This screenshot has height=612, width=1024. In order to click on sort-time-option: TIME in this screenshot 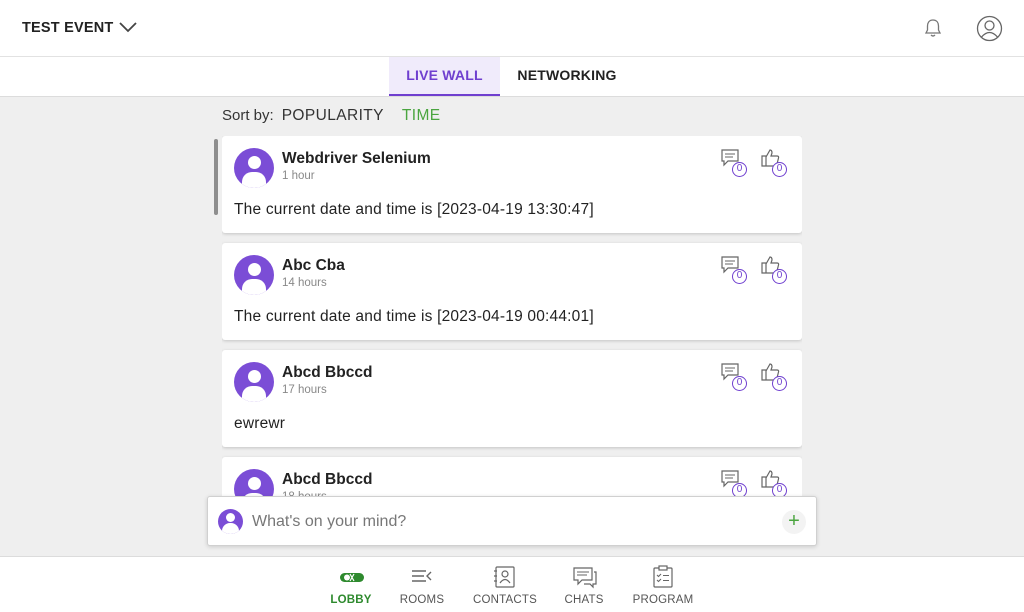, I will do `click(421, 116)`.